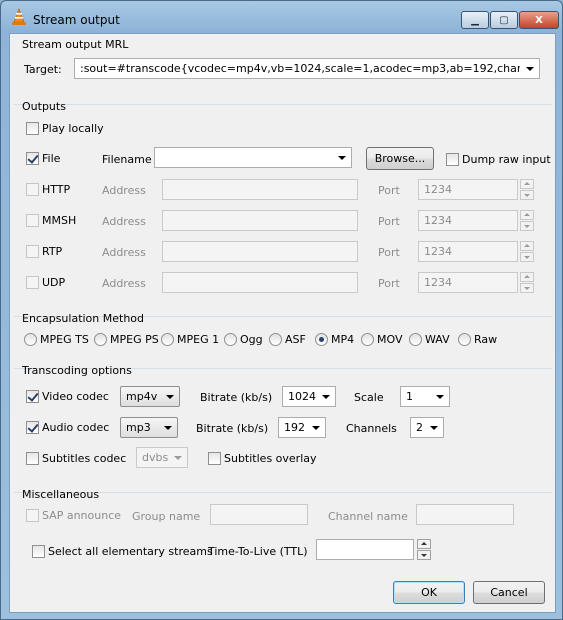 This screenshot has width=563, height=620. Describe the element at coordinates (142, 396) in the screenshot. I see `video-codec-value: mp4v` at that location.